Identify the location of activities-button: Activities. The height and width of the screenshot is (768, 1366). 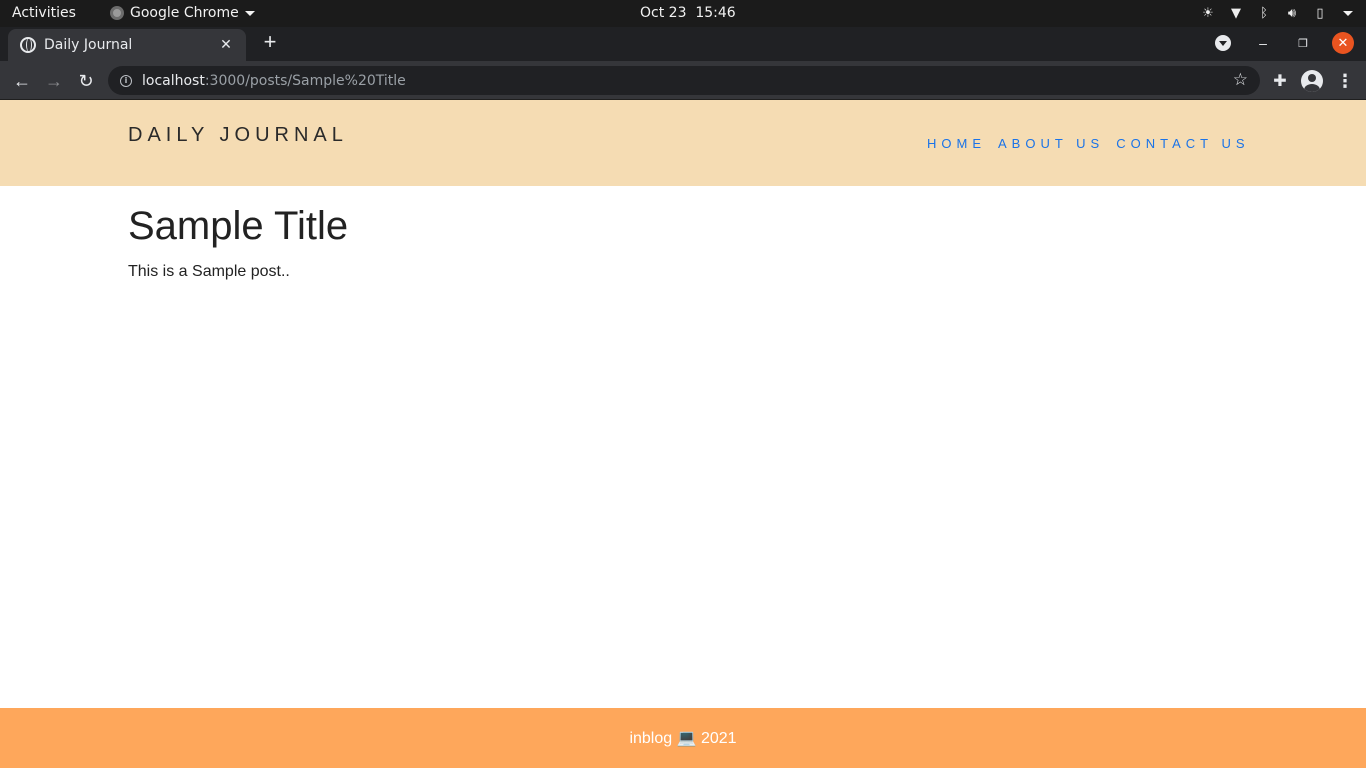
(44, 13).